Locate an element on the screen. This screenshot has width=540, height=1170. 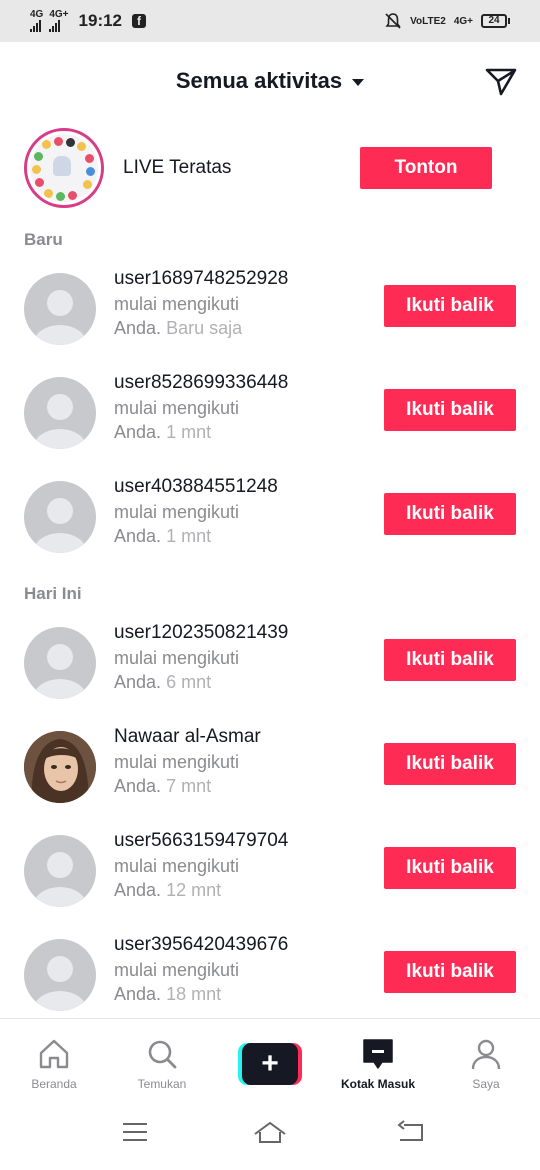
section-label-today: Hari Ini is located at coordinates (53, 593).